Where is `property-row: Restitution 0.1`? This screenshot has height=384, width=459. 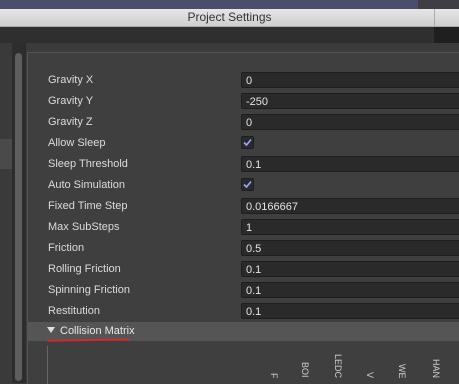
property-row: Restitution 0.1 is located at coordinates (243, 311).